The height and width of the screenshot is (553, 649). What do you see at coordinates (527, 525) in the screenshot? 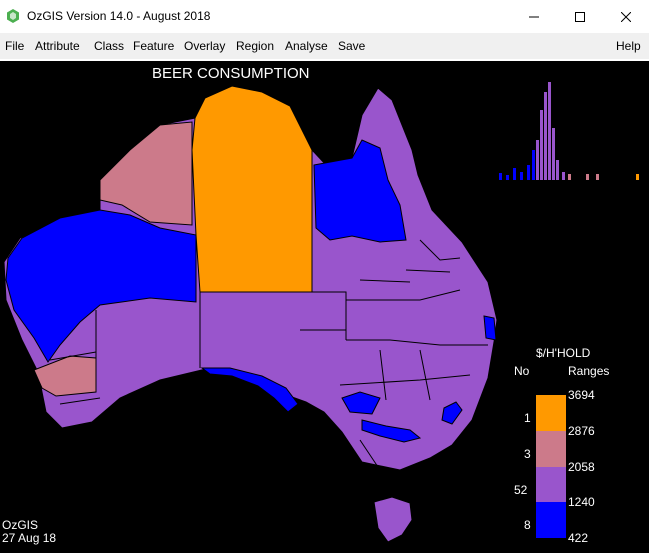
I see `legend-count: 8` at bounding box center [527, 525].